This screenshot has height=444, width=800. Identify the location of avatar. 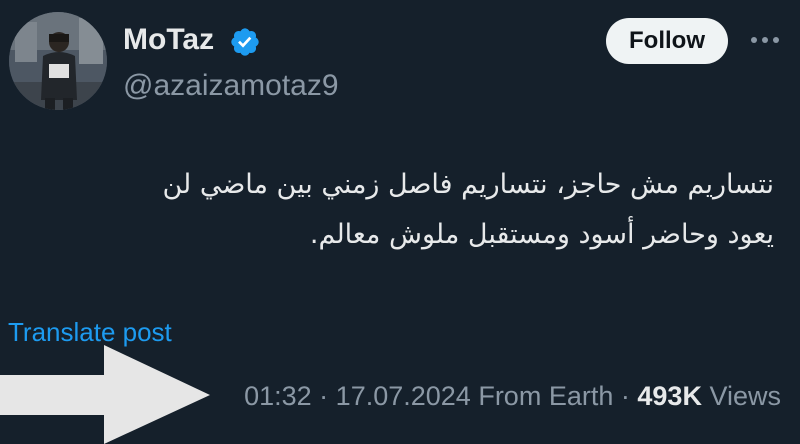
(58, 61).